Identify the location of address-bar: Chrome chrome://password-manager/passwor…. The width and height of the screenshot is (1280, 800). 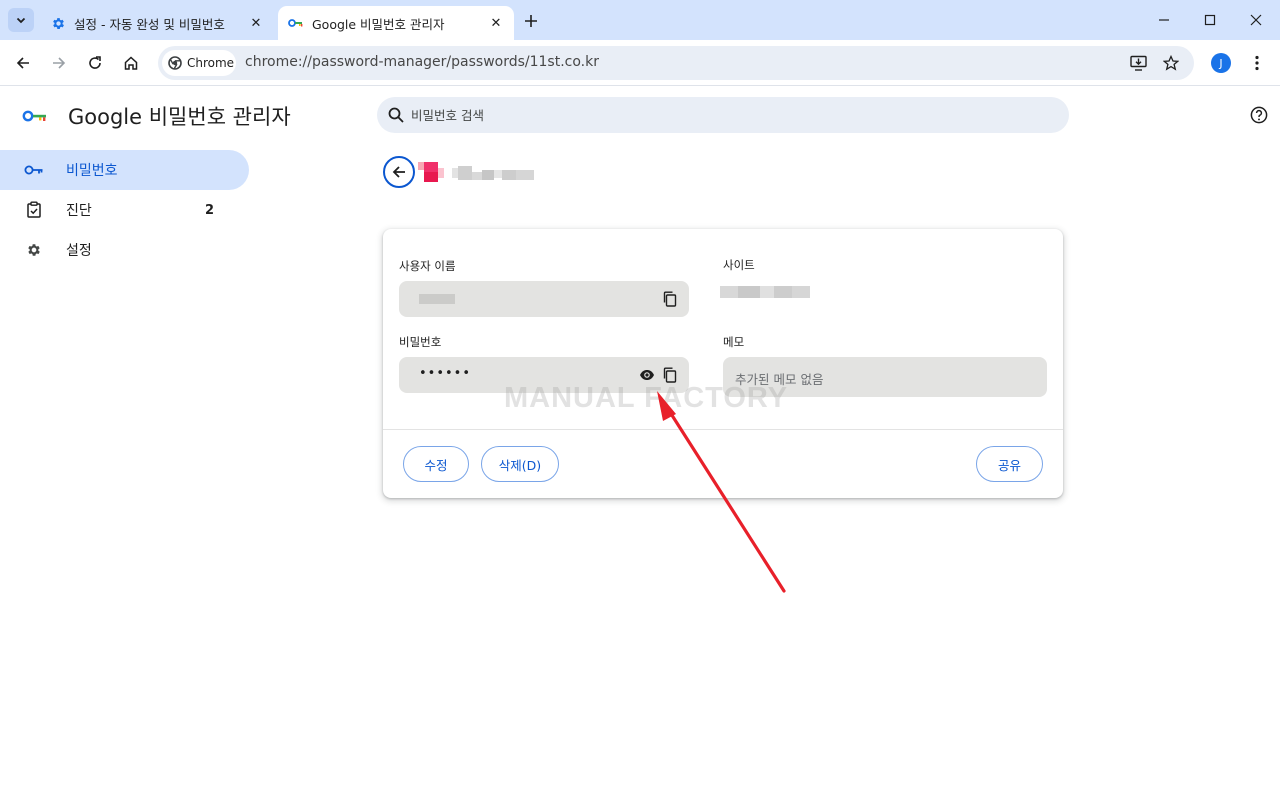
(676, 63).